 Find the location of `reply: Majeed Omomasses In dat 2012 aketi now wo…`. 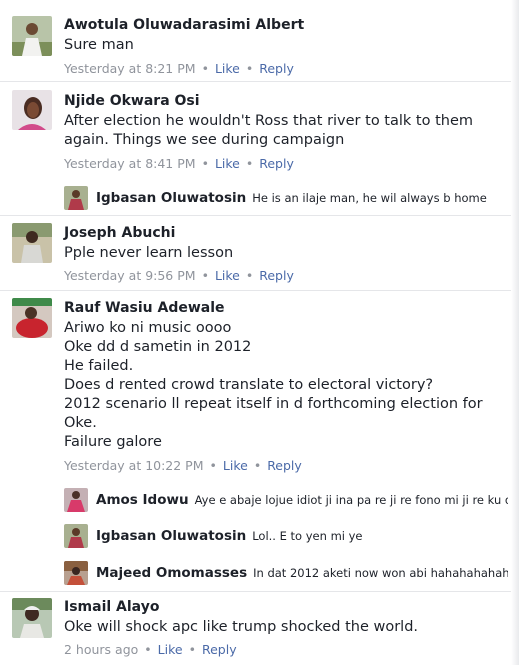

reply: Majeed Omomasses In dat 2012 aketi now wo… is located at coordinates (302, 573).